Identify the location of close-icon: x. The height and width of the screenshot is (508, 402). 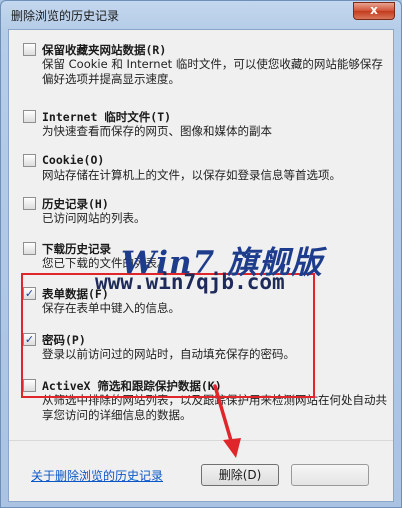
(374, 10).